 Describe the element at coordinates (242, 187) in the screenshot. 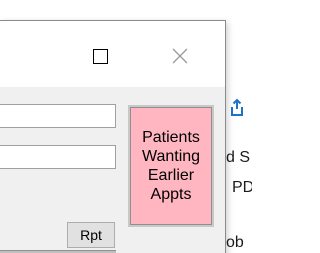

I see `background-text-2: PD` at that location.